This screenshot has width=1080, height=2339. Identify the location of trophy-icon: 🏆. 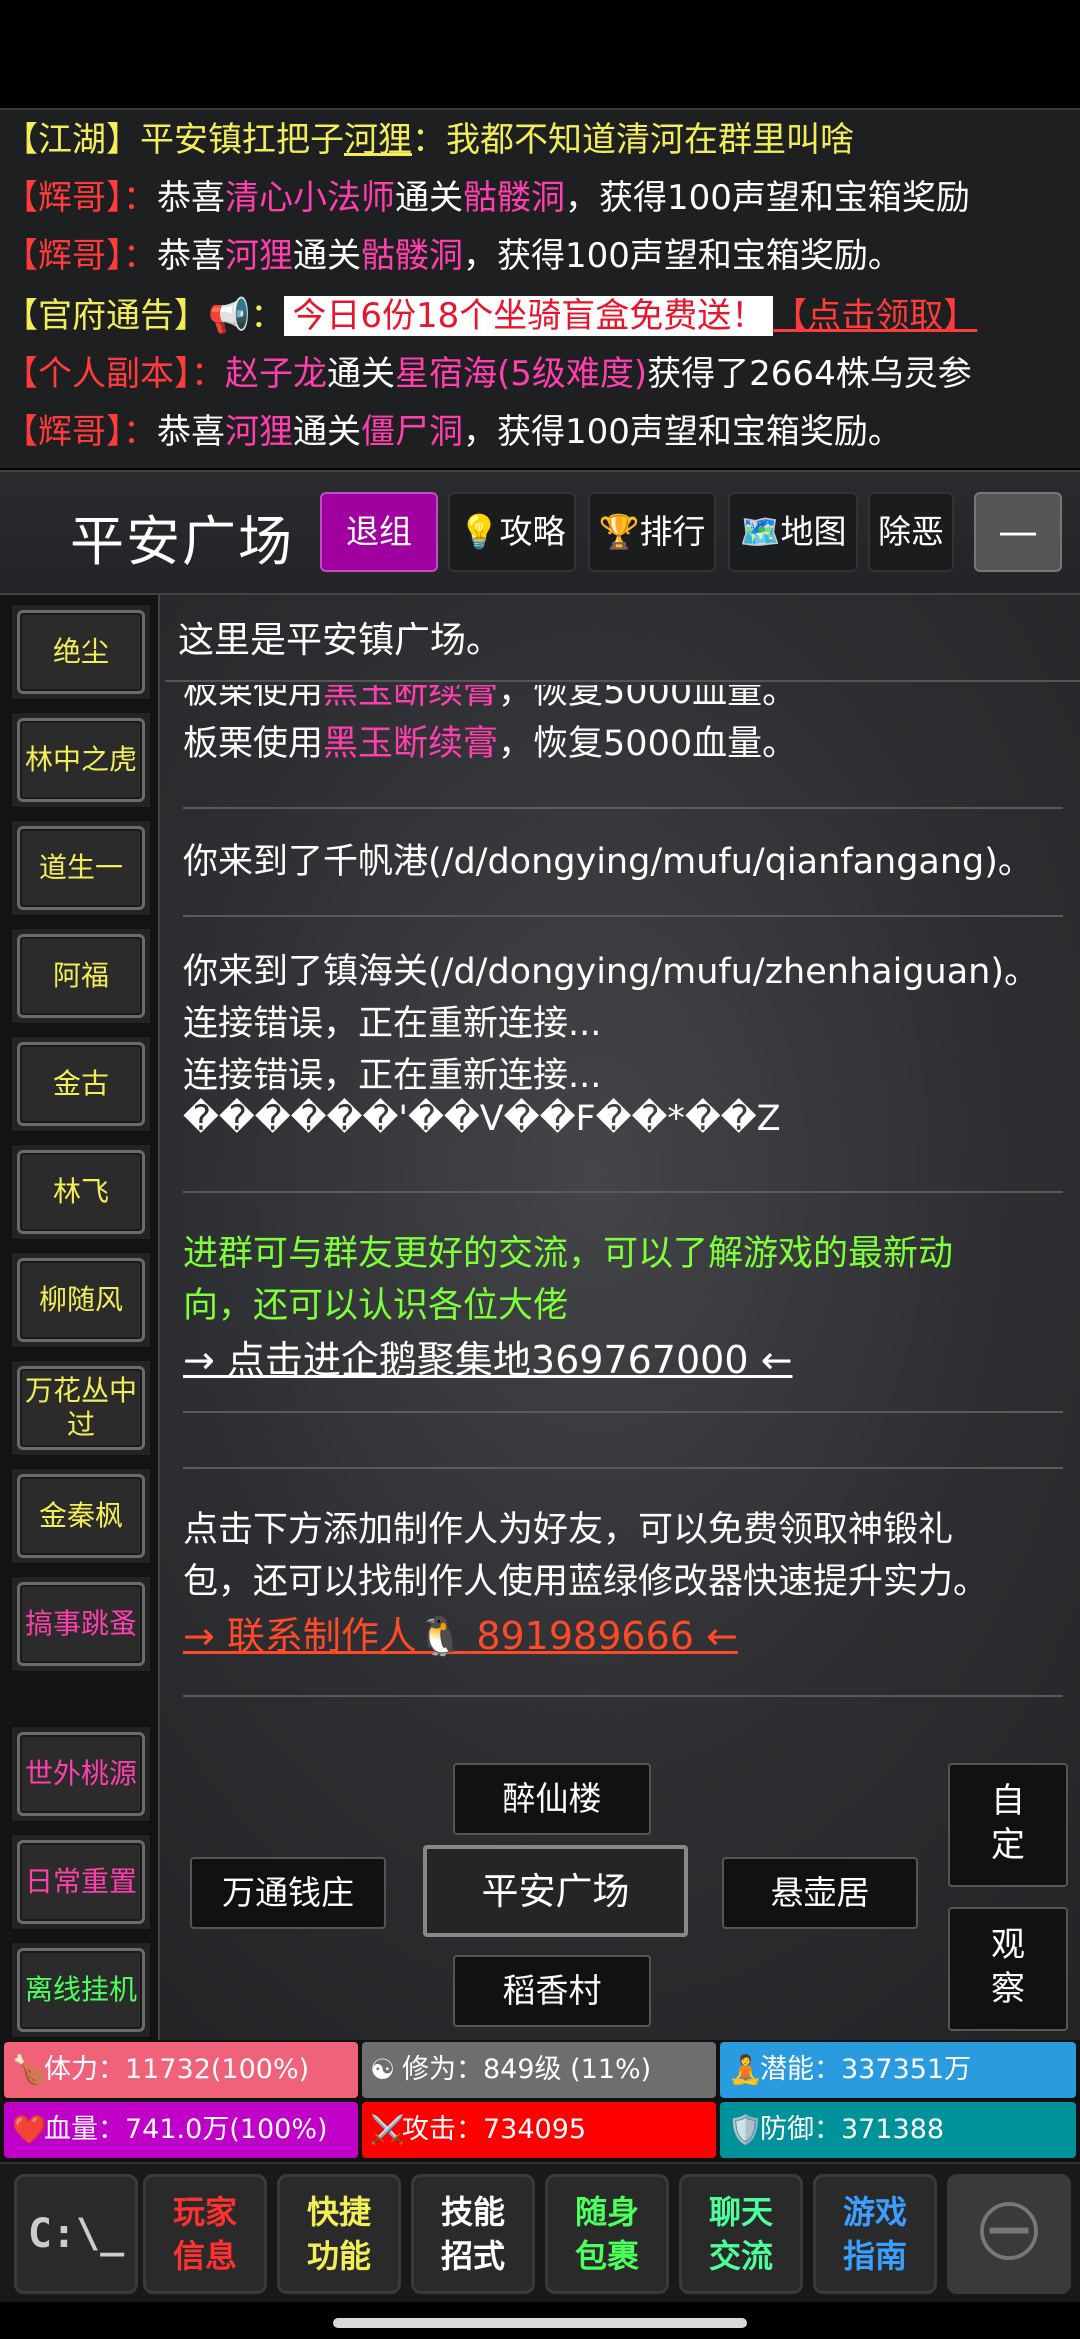
(619, 531).